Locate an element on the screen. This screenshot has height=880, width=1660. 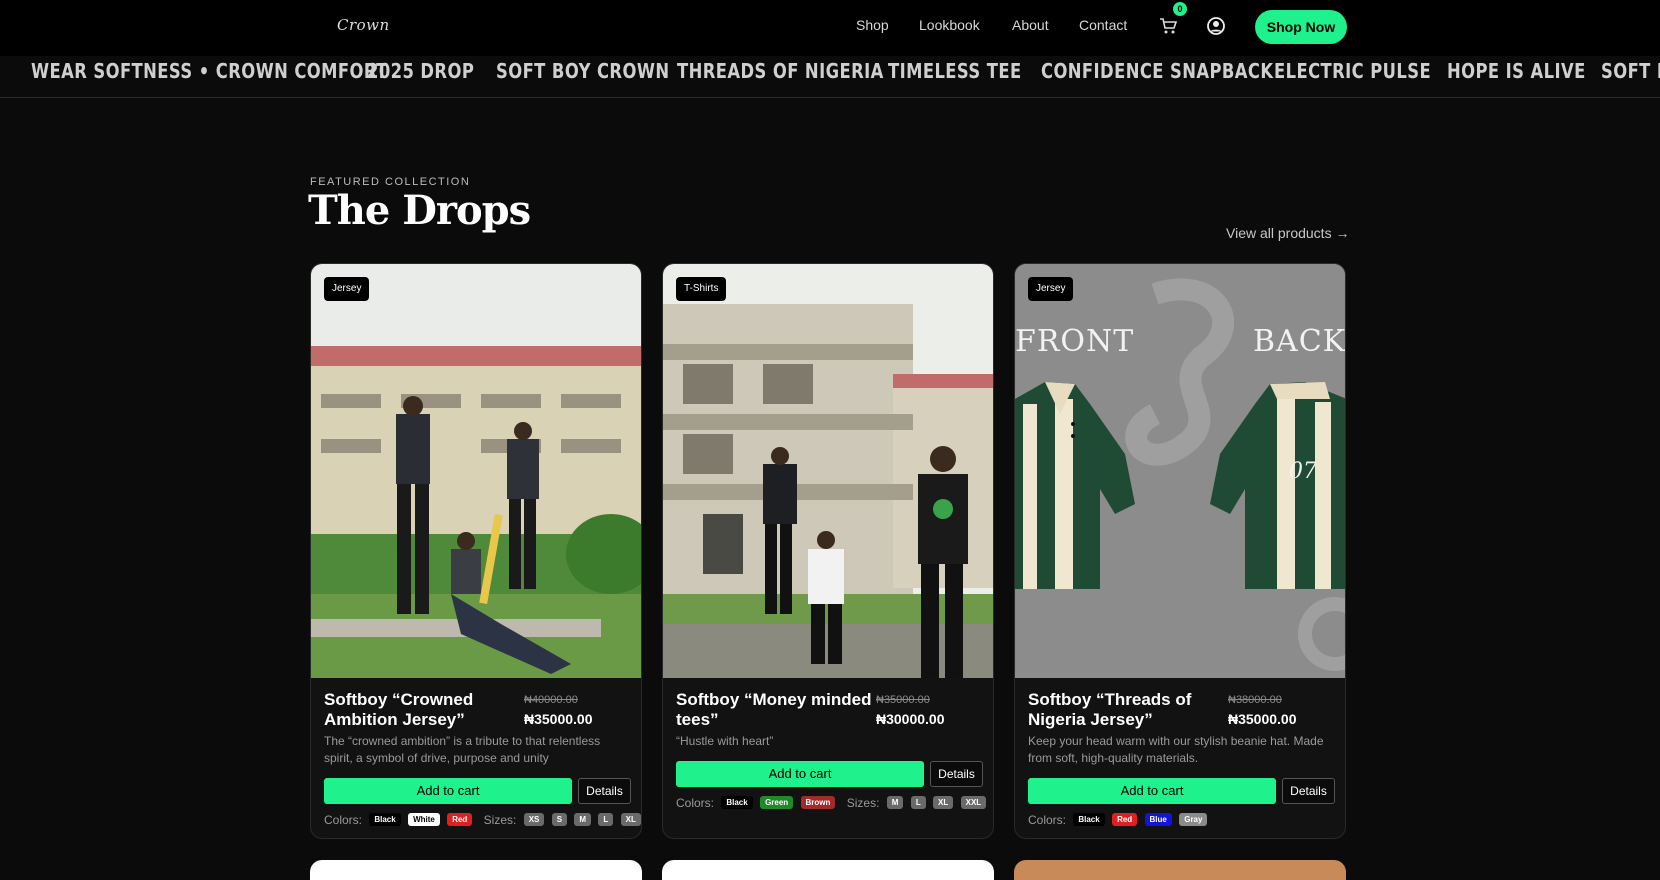
jersey-number: 07 is located at coordinates (1303, 471).